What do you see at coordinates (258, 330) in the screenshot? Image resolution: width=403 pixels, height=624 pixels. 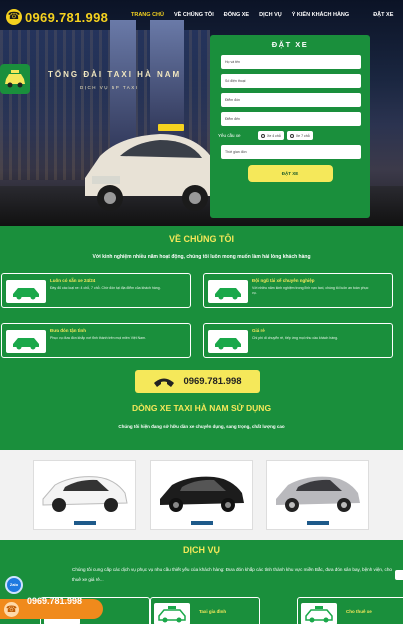 I see `feature-title: Giá rẻ` at bounding box center [258, 330].